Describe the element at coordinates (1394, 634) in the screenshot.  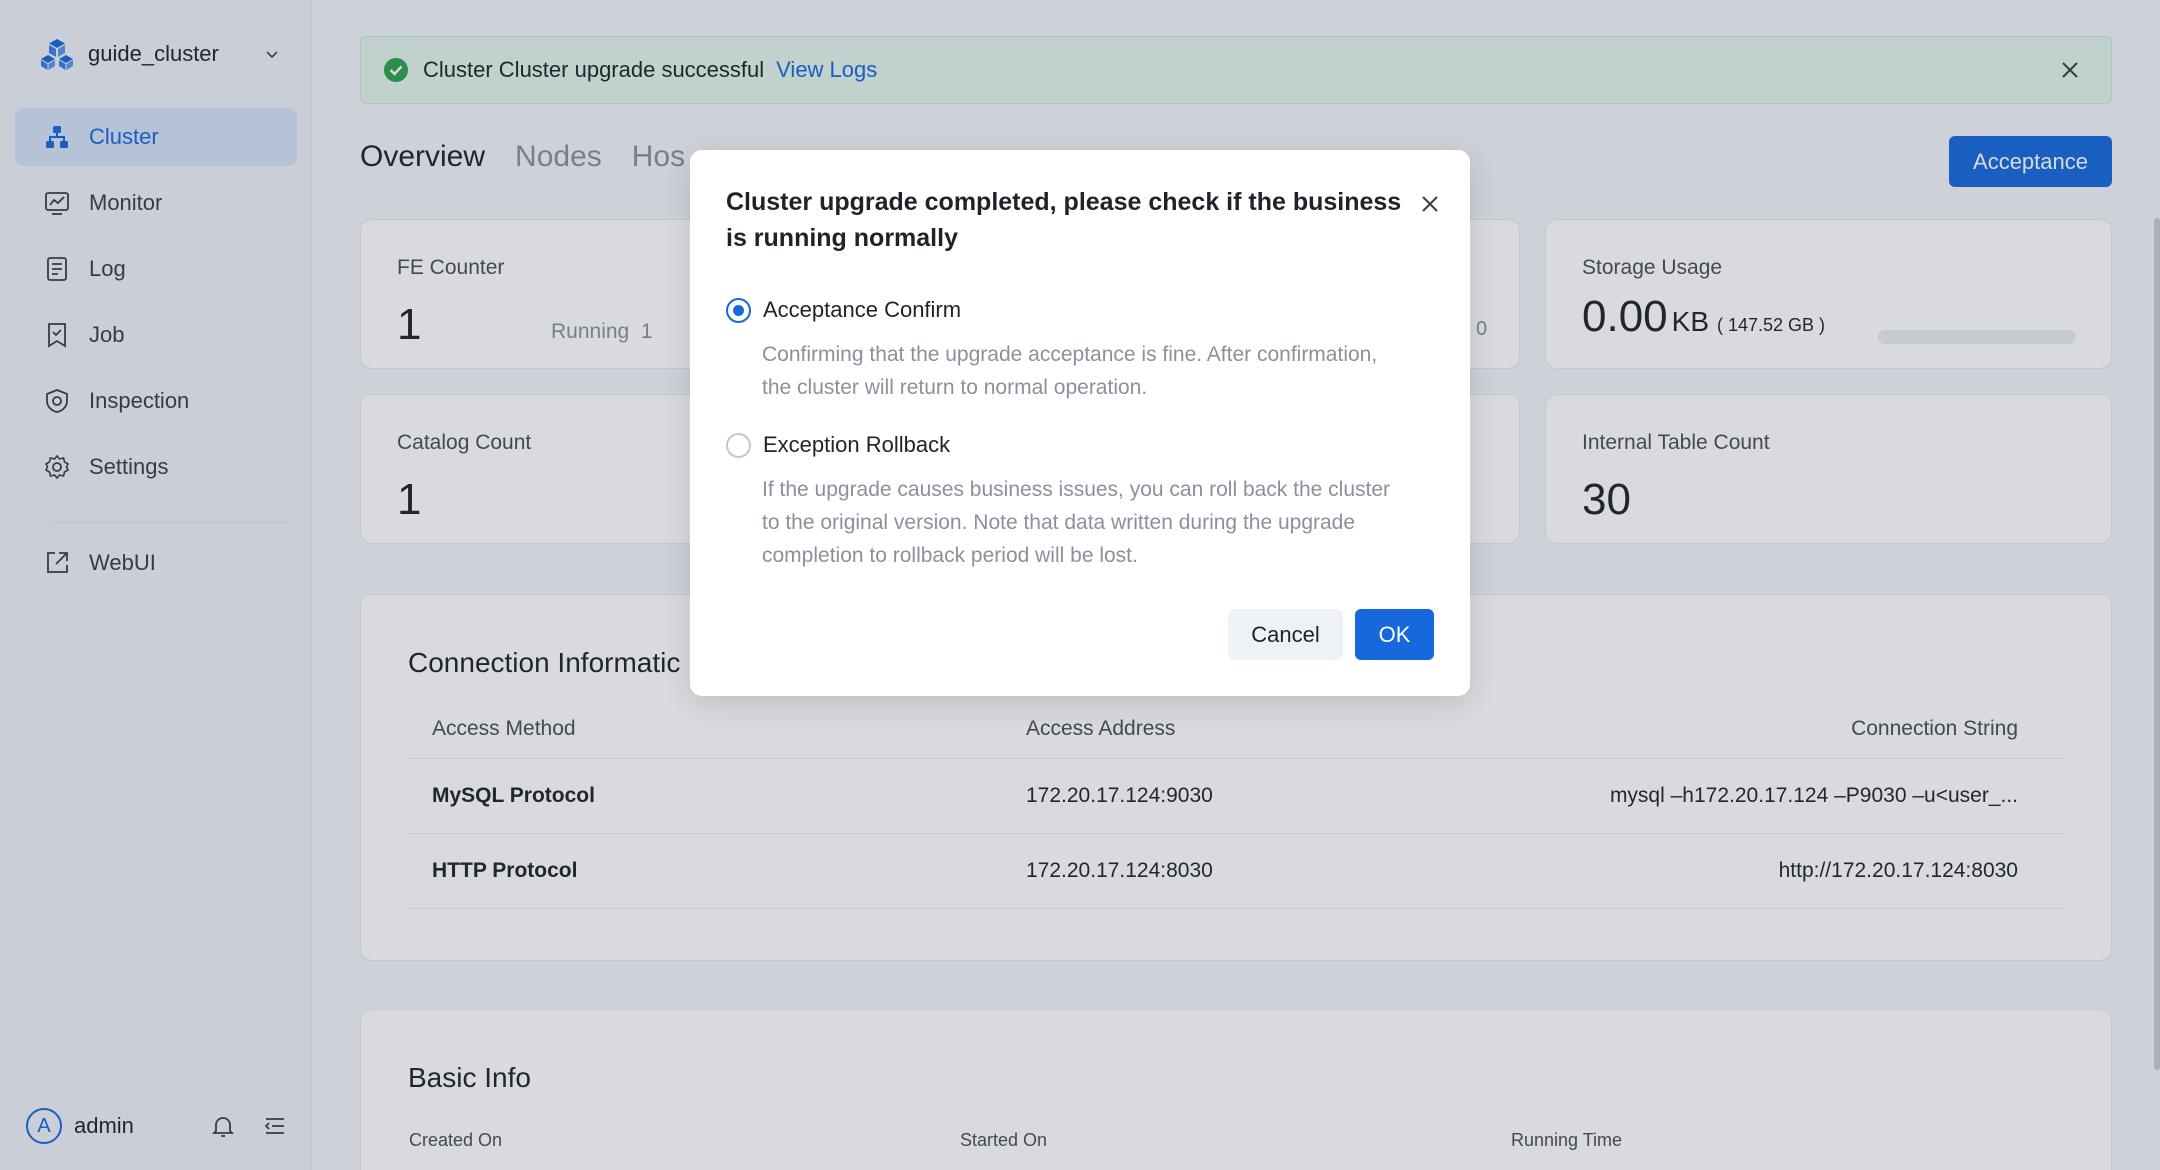
I see `ok-button: OK` at that location.